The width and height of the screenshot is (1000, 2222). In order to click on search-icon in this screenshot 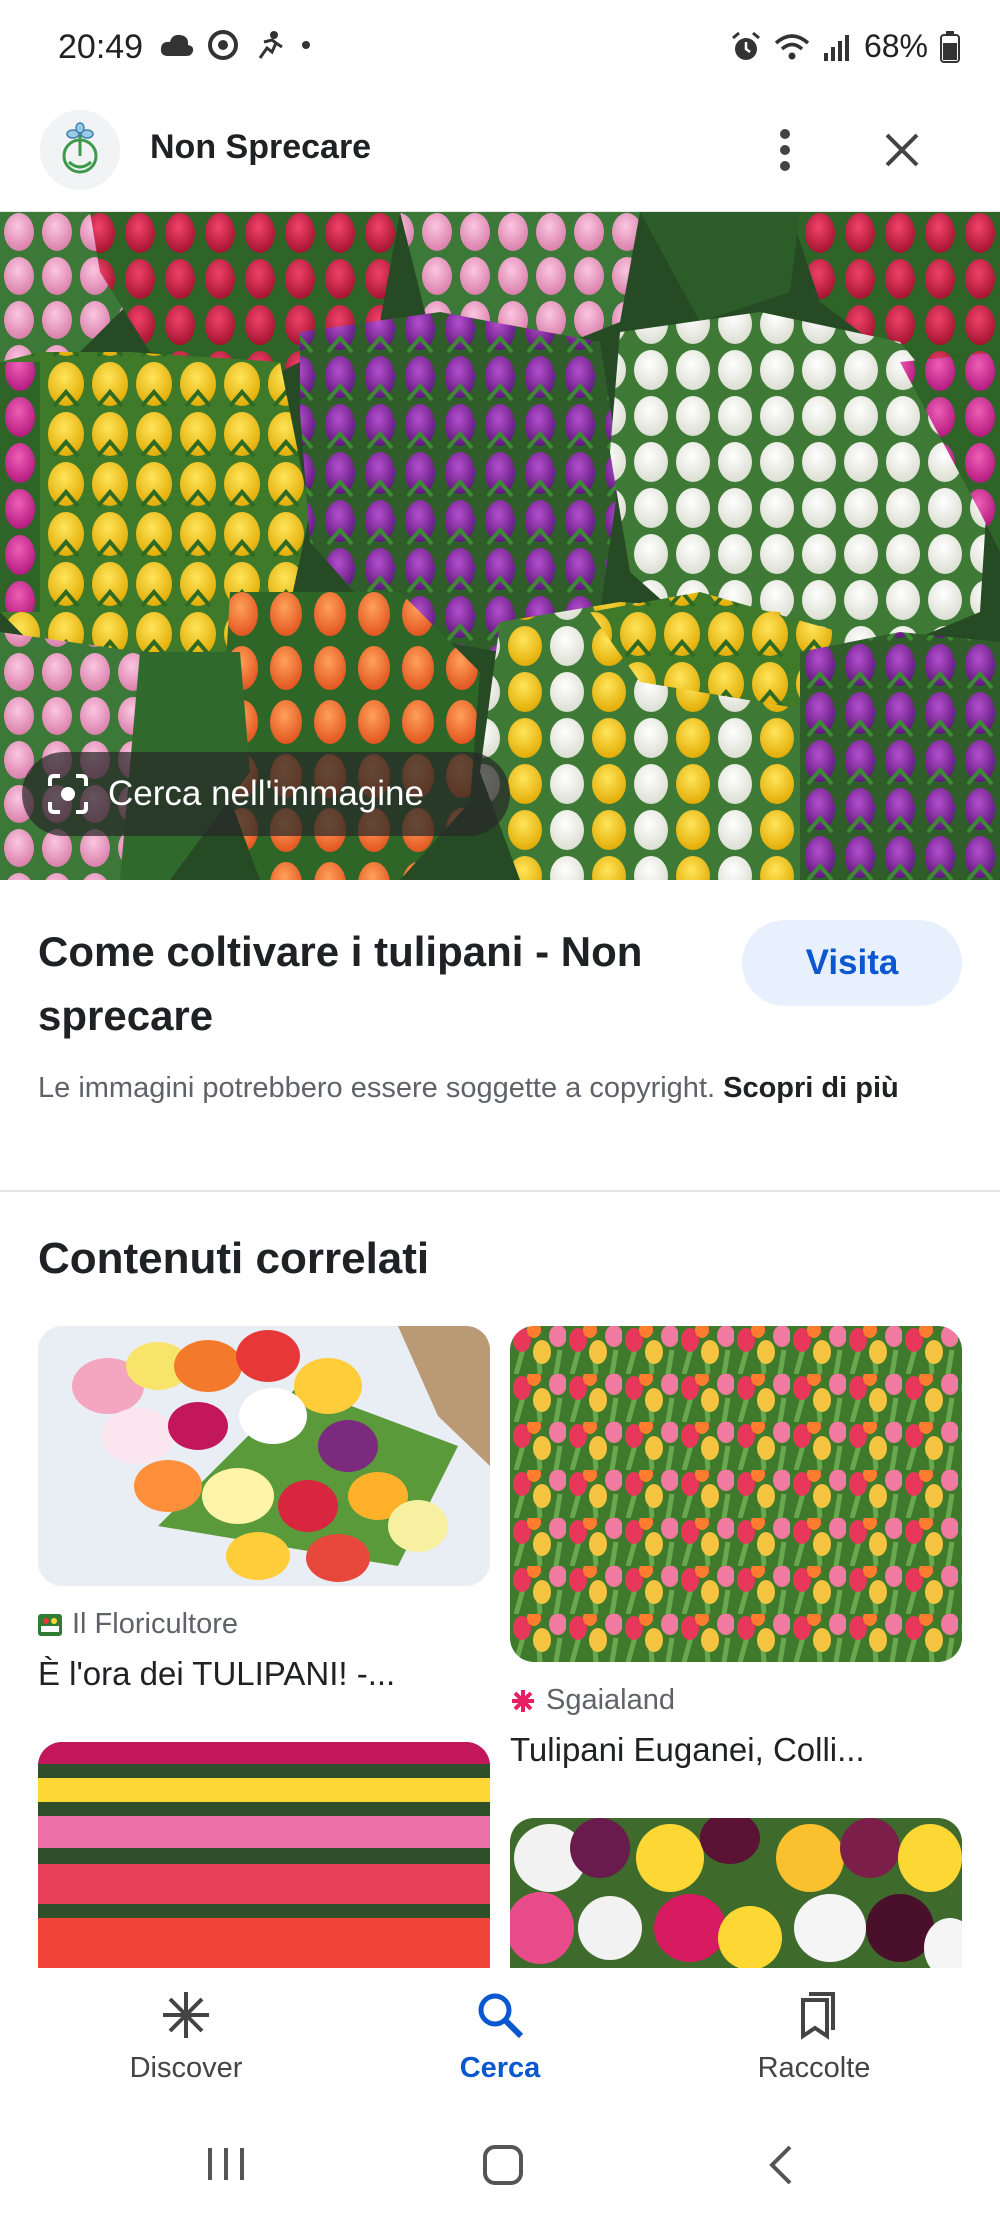, I will do `click(501, 2016)`.